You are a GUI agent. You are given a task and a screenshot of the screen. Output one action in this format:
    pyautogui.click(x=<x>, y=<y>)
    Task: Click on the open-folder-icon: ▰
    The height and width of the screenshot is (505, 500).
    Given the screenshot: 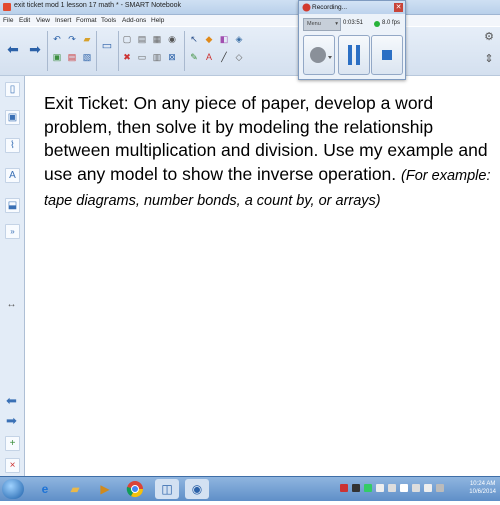 What is the action you would take?
    pyautogui.click(x=87, y=39)
    